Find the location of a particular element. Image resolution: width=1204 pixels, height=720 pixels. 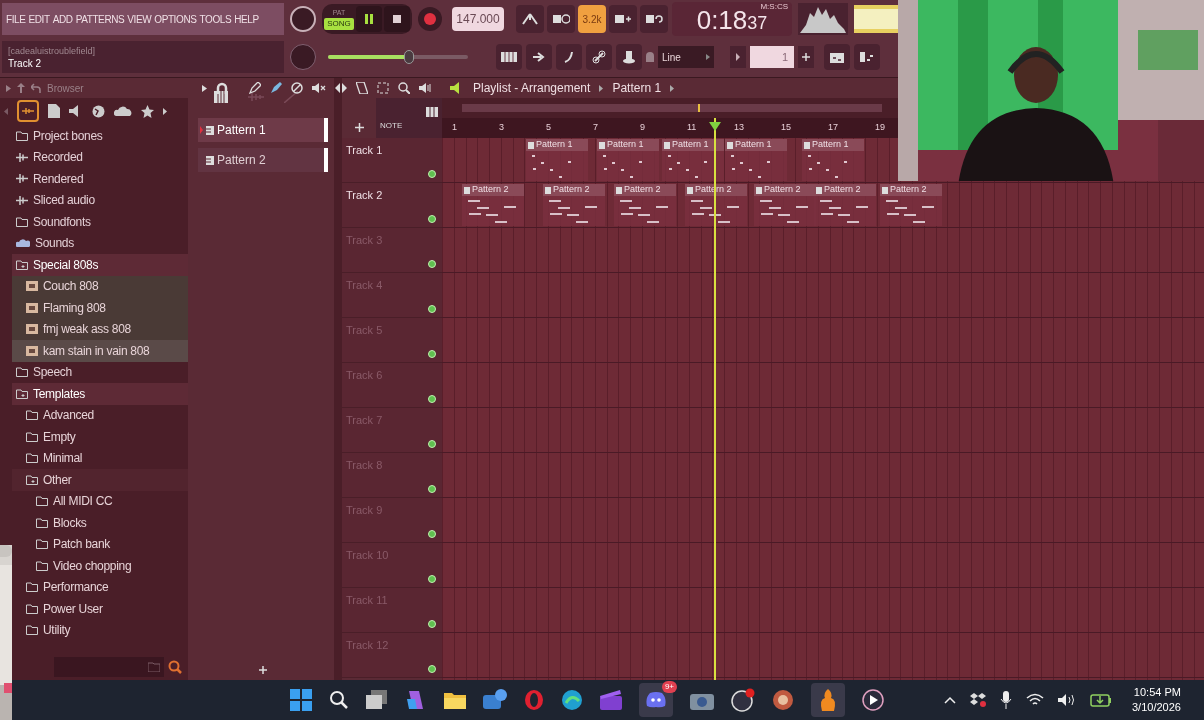

pattern-list-item: Pattern 1 is located at coordinates (263, 130).